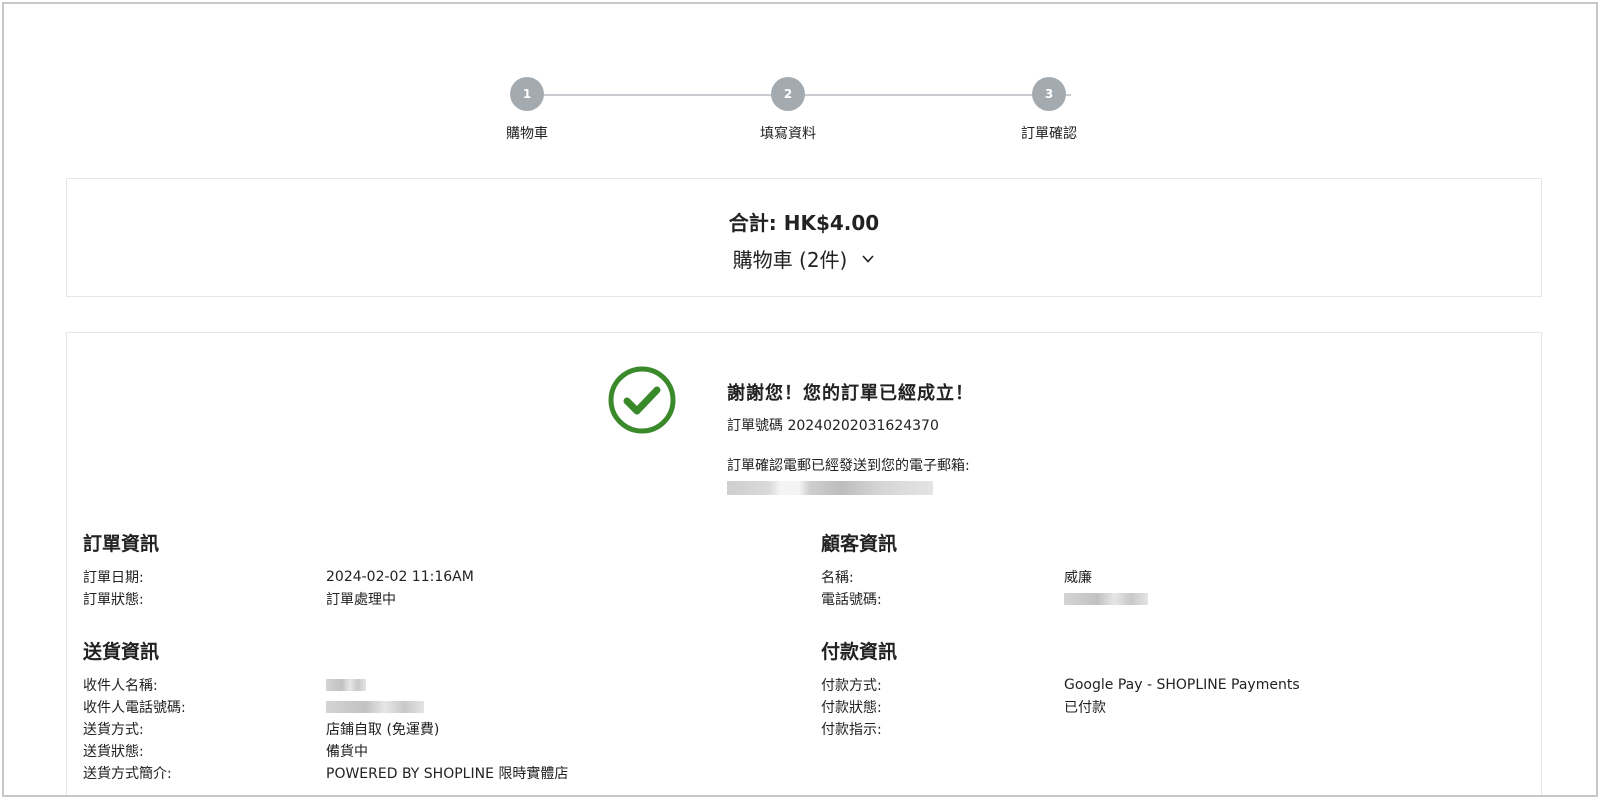 Image resolution: width=1600 pixels, height=799 pixels. Describe the element at coordinates (527, 94) in the screenshot. I see `step-number: 1` at that location.